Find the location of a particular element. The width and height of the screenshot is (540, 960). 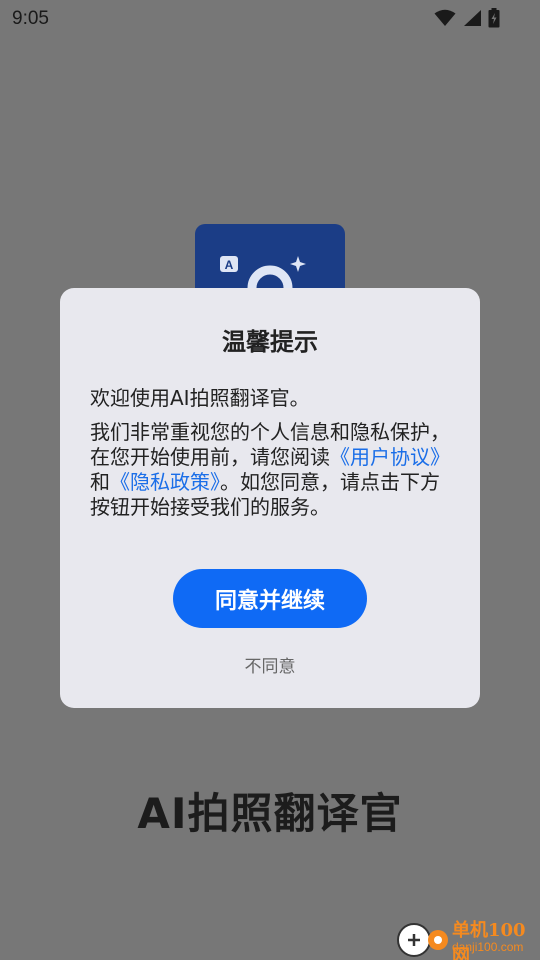

svg-text: A is located at coordinates (229, 265).